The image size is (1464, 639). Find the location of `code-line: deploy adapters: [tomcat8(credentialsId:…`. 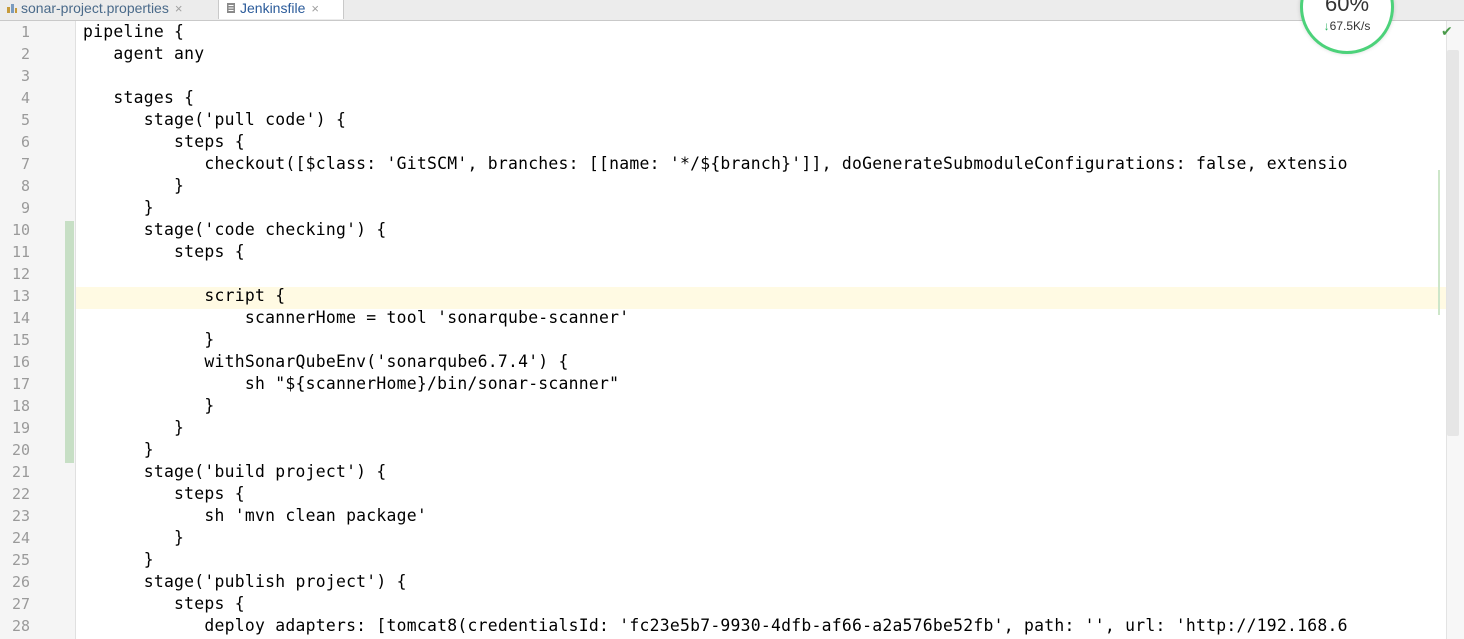

code-line: deploy adapters: [tomcat8(credentialsId:… is located at coordinates (715, 626).